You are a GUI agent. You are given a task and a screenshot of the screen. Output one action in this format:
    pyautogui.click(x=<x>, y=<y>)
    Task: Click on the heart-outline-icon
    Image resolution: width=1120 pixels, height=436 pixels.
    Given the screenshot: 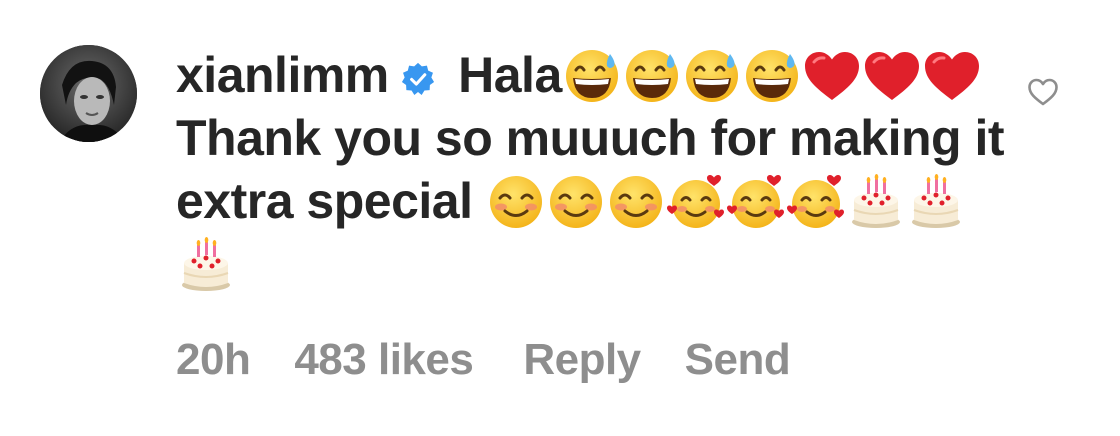 What is the action you would take?
    pyautogui.click(x=1043, y=92)
    